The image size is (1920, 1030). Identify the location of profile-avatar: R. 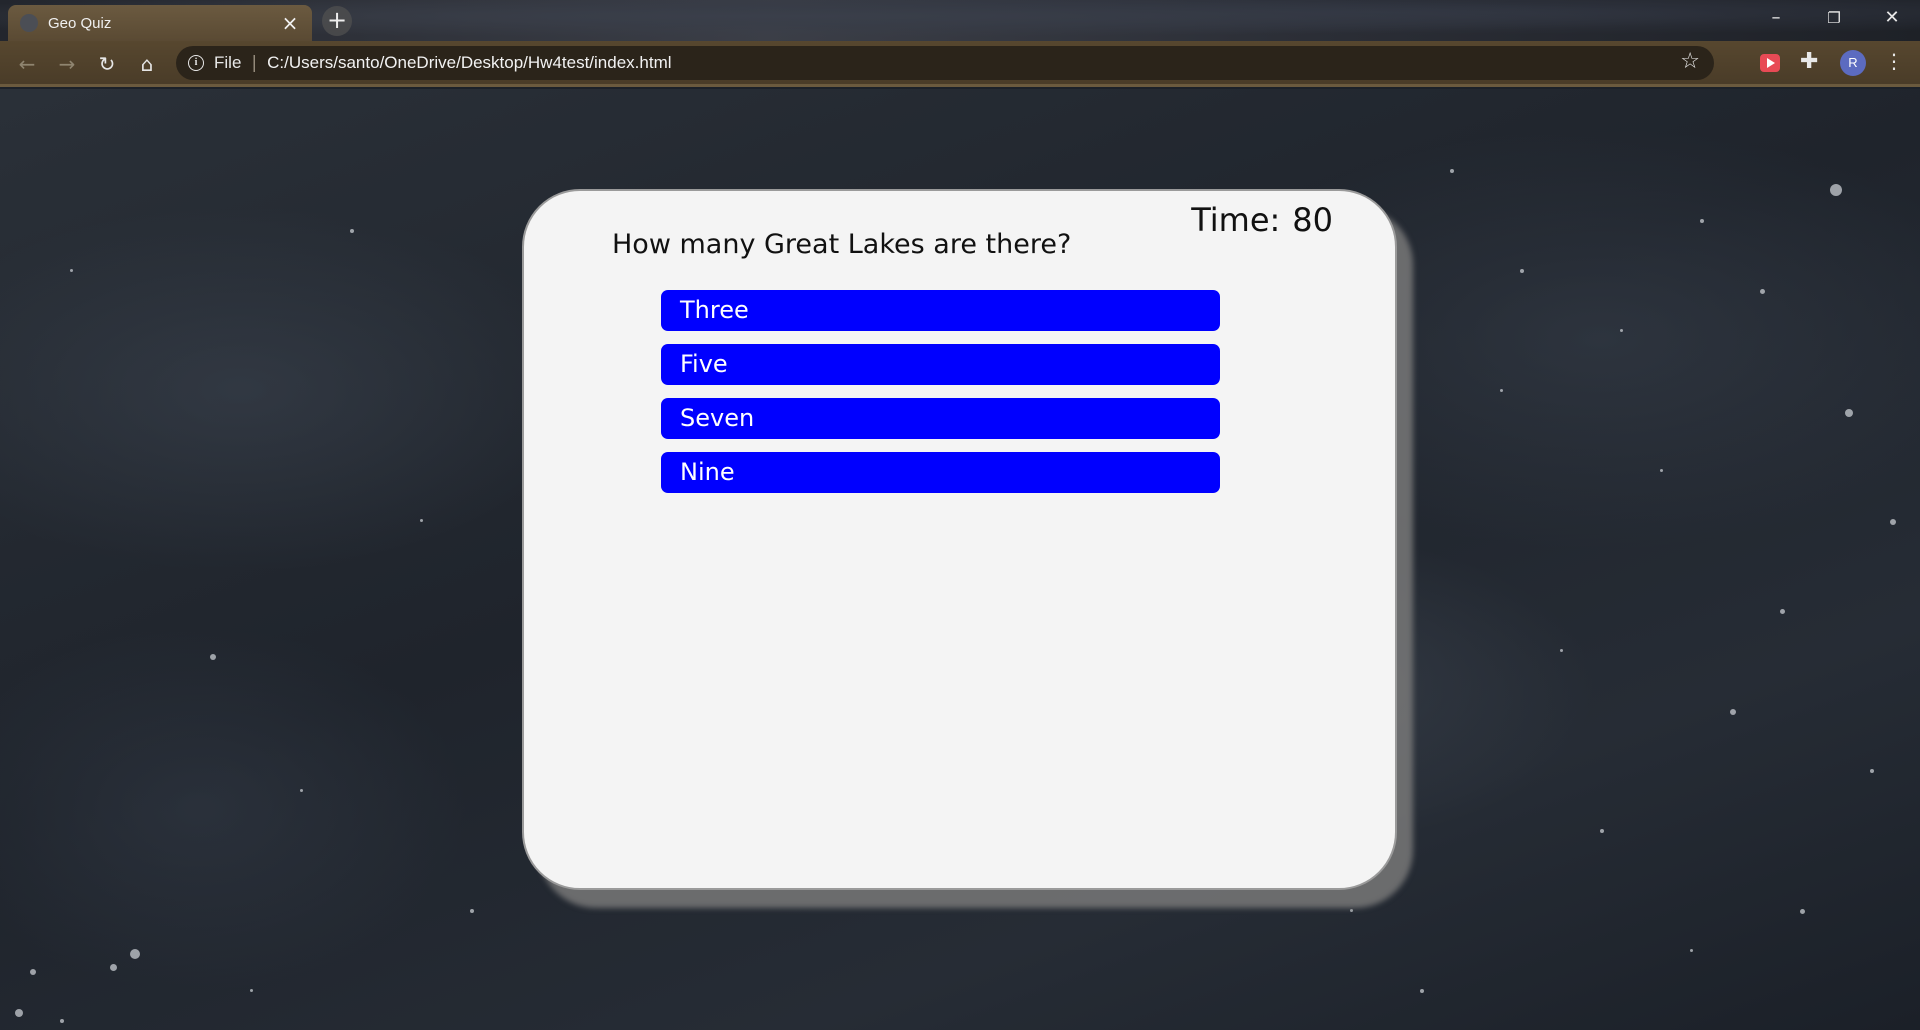
(1853, 63).